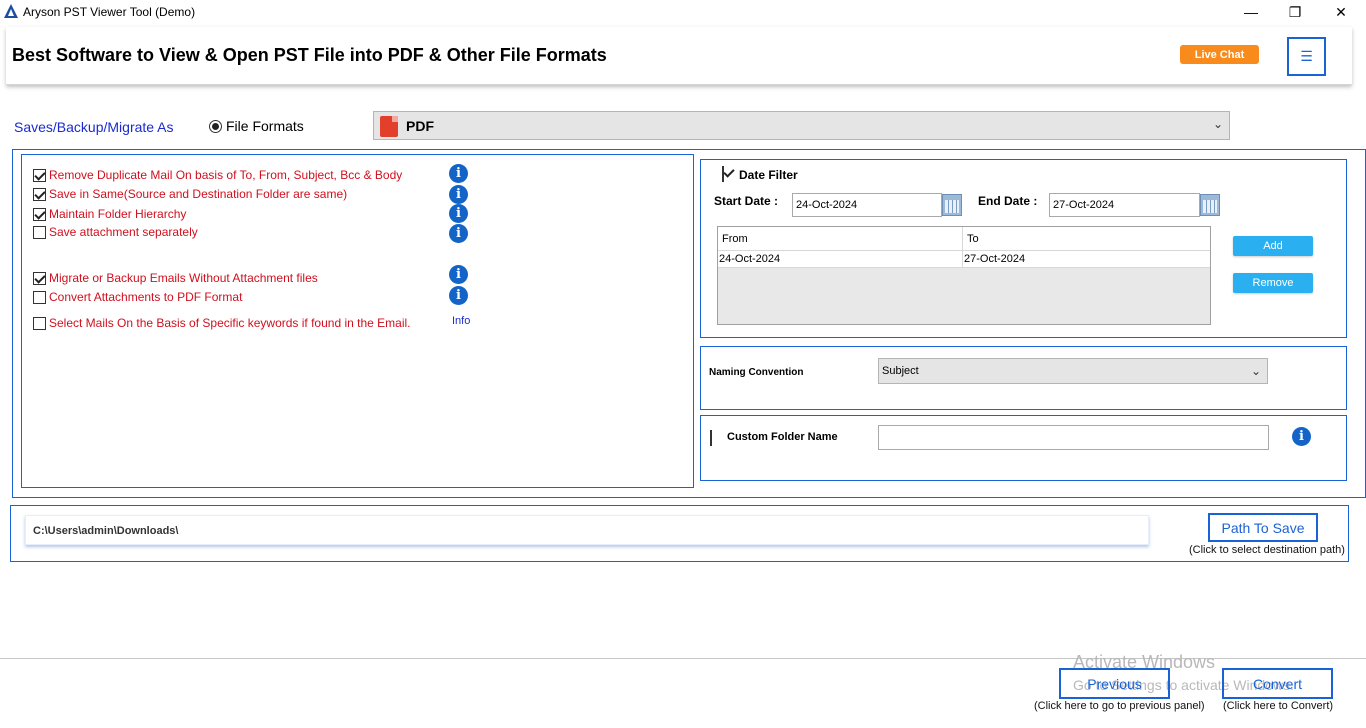 This screenshot has width=1366, height=728. I want to click on custom-folder-label: Custom Folder Name, so click(782, 437).